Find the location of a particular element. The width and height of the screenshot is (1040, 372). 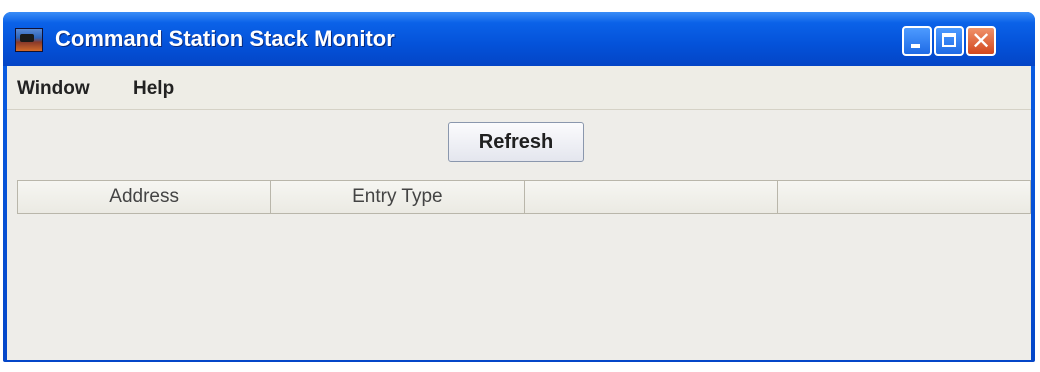

close-icon: ✕ is located at coordinates (981, 41).